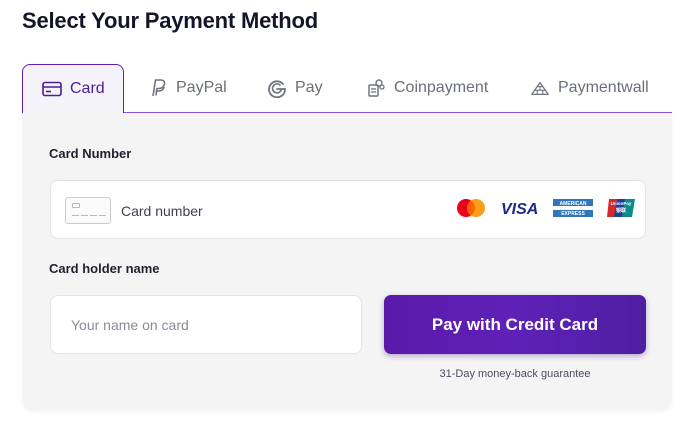  I want to click on card-holder-input, so click(206, 324).